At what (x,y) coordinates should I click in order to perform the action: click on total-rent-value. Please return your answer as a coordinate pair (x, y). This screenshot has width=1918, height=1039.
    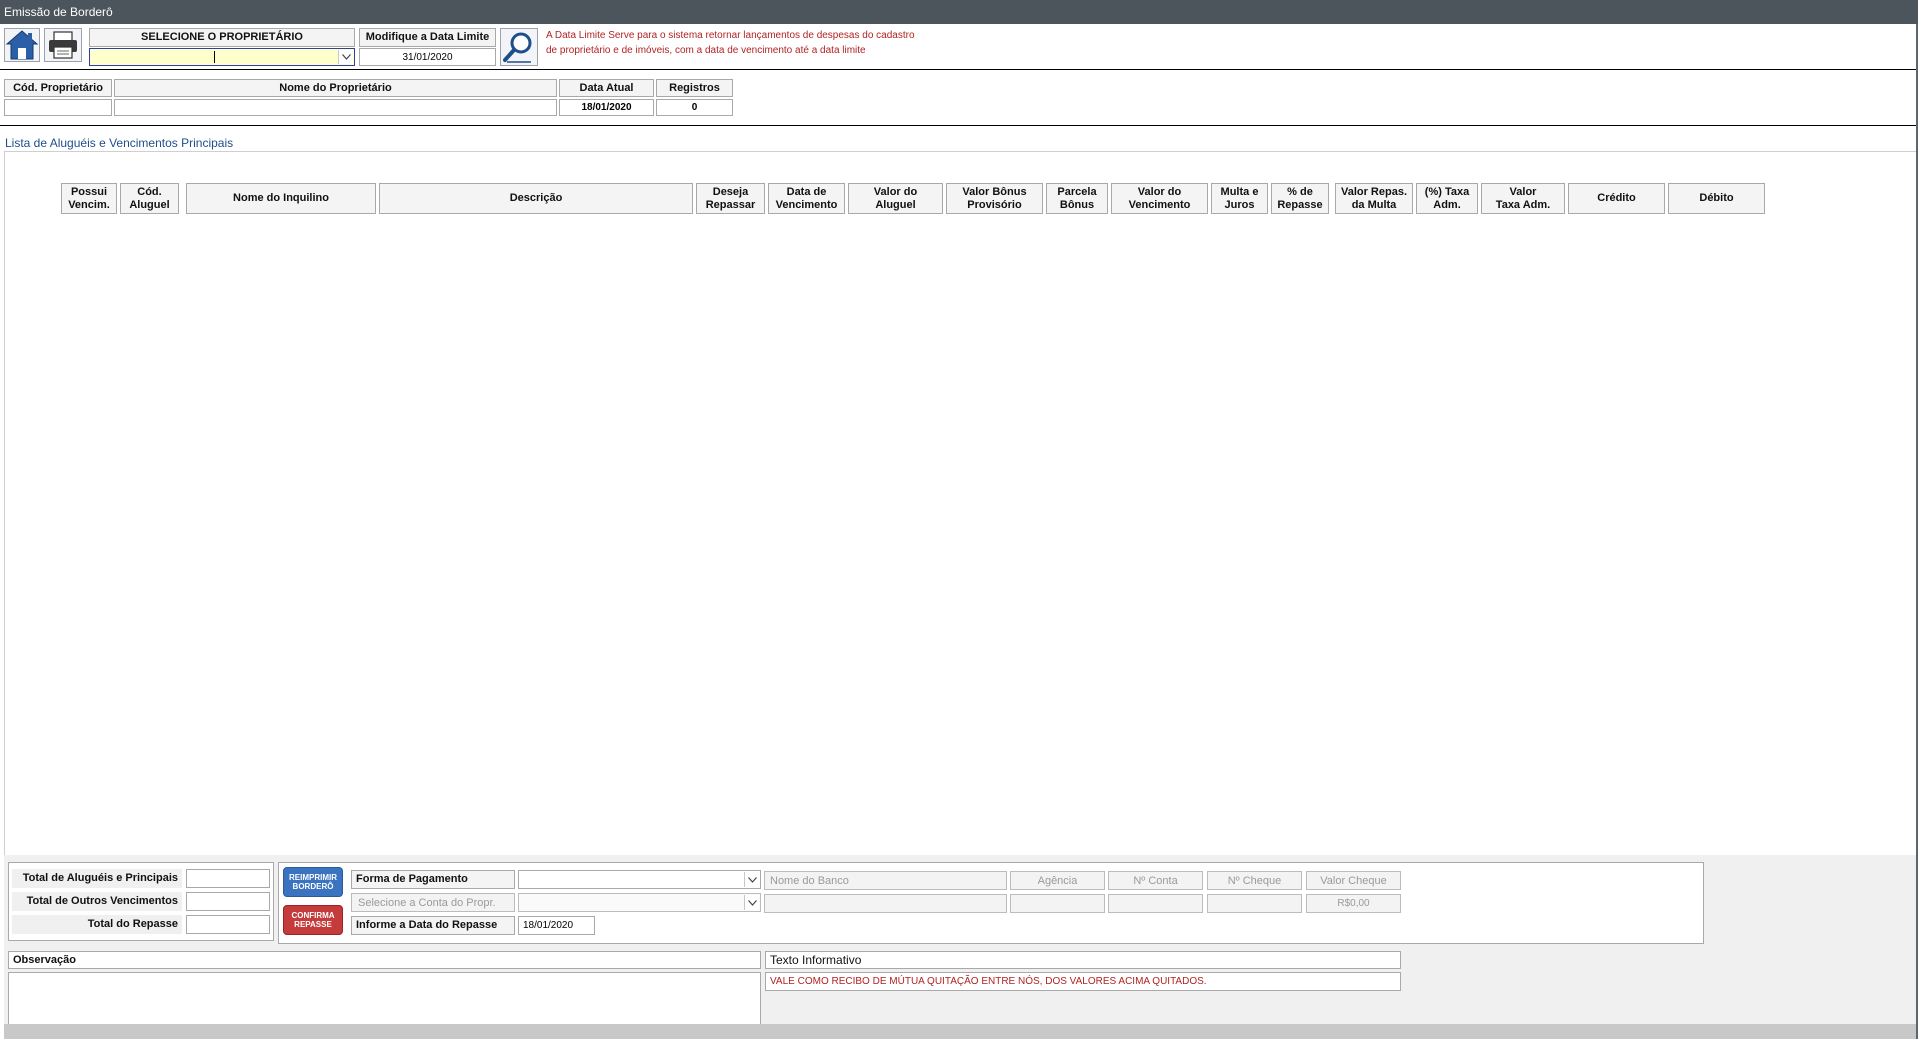
    Looking at the image, I should click on (228, 878).